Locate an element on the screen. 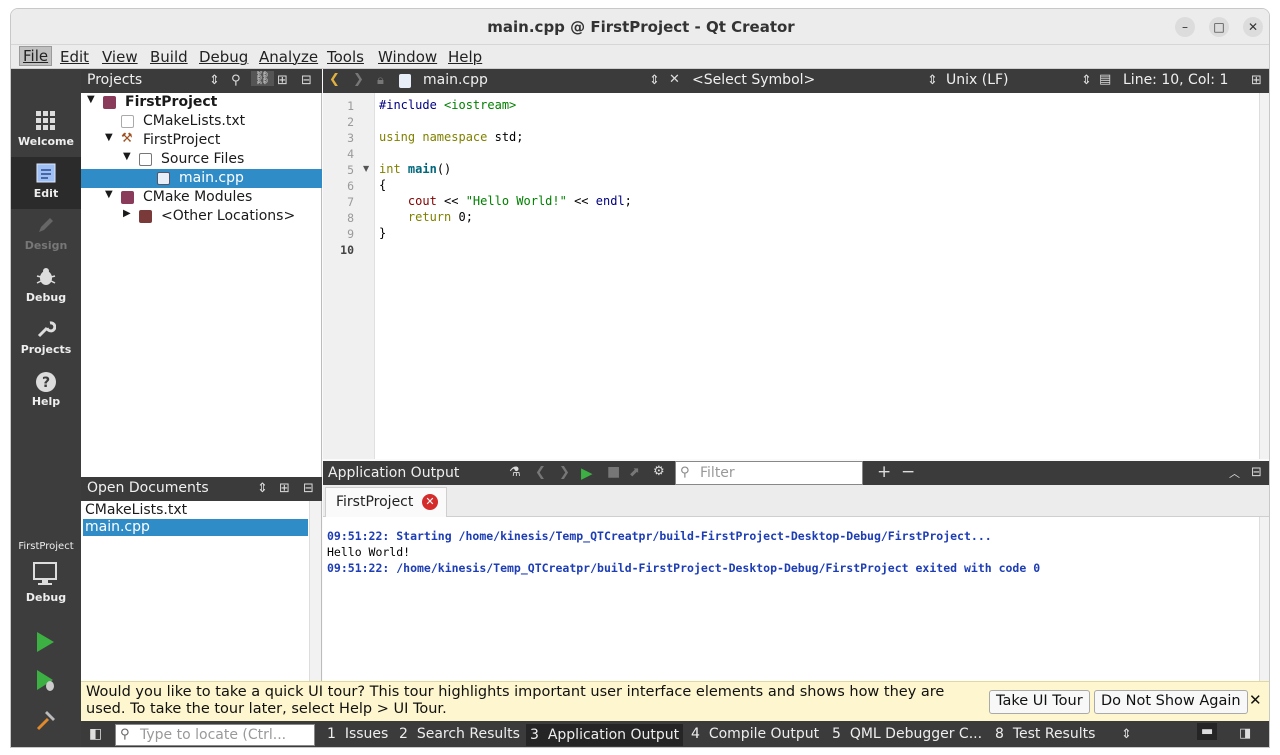  tree-item-project-root: ▼ FirstProject is located at coordinates (201, 102).